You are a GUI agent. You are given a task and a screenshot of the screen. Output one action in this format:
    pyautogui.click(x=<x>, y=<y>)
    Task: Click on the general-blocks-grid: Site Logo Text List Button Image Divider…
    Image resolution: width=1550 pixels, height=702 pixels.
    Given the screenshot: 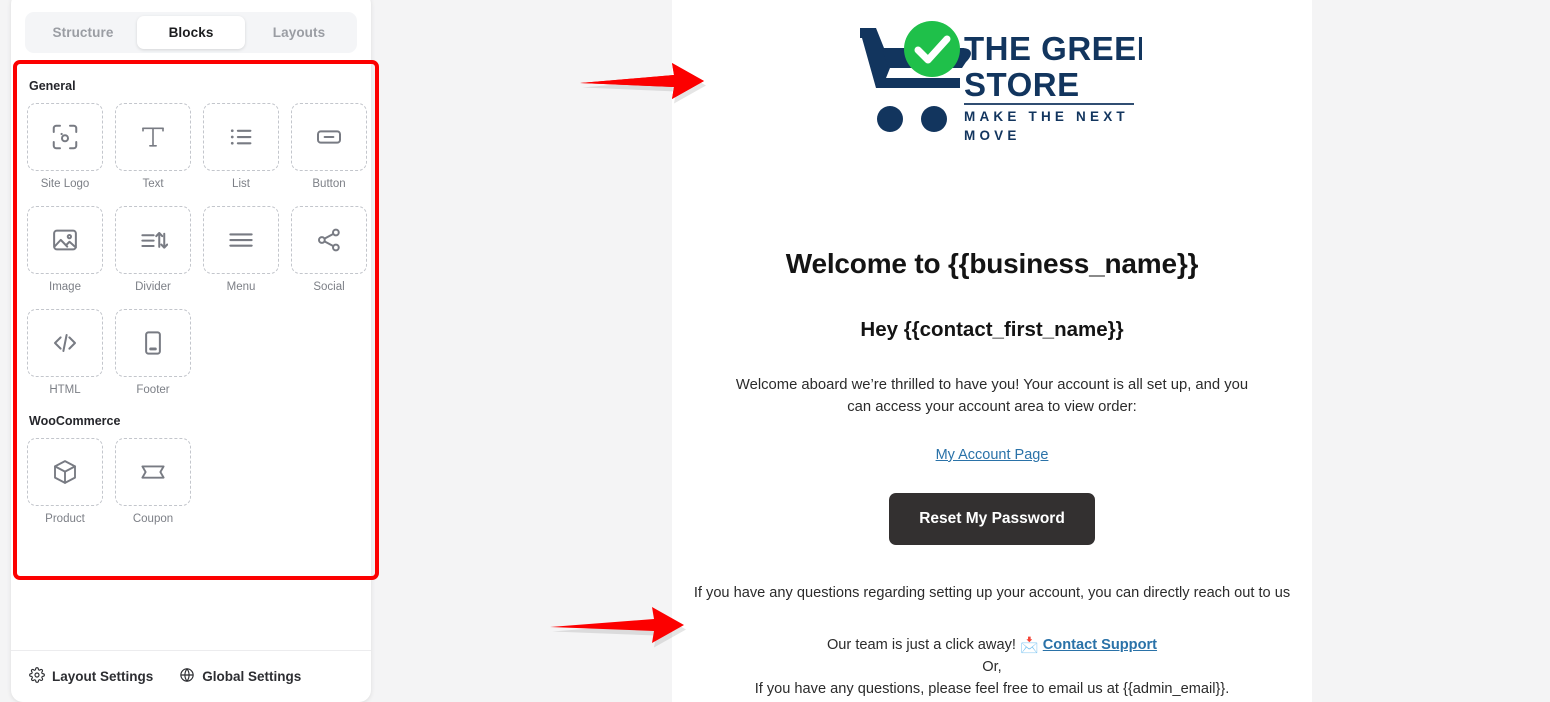 What is the action you would take?
    pyautogui.click(x=197, y=255)
    